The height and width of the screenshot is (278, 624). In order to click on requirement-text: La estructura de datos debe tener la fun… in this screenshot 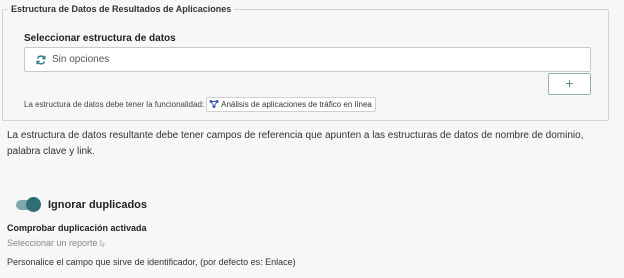, I will do `click(114, 104)`.